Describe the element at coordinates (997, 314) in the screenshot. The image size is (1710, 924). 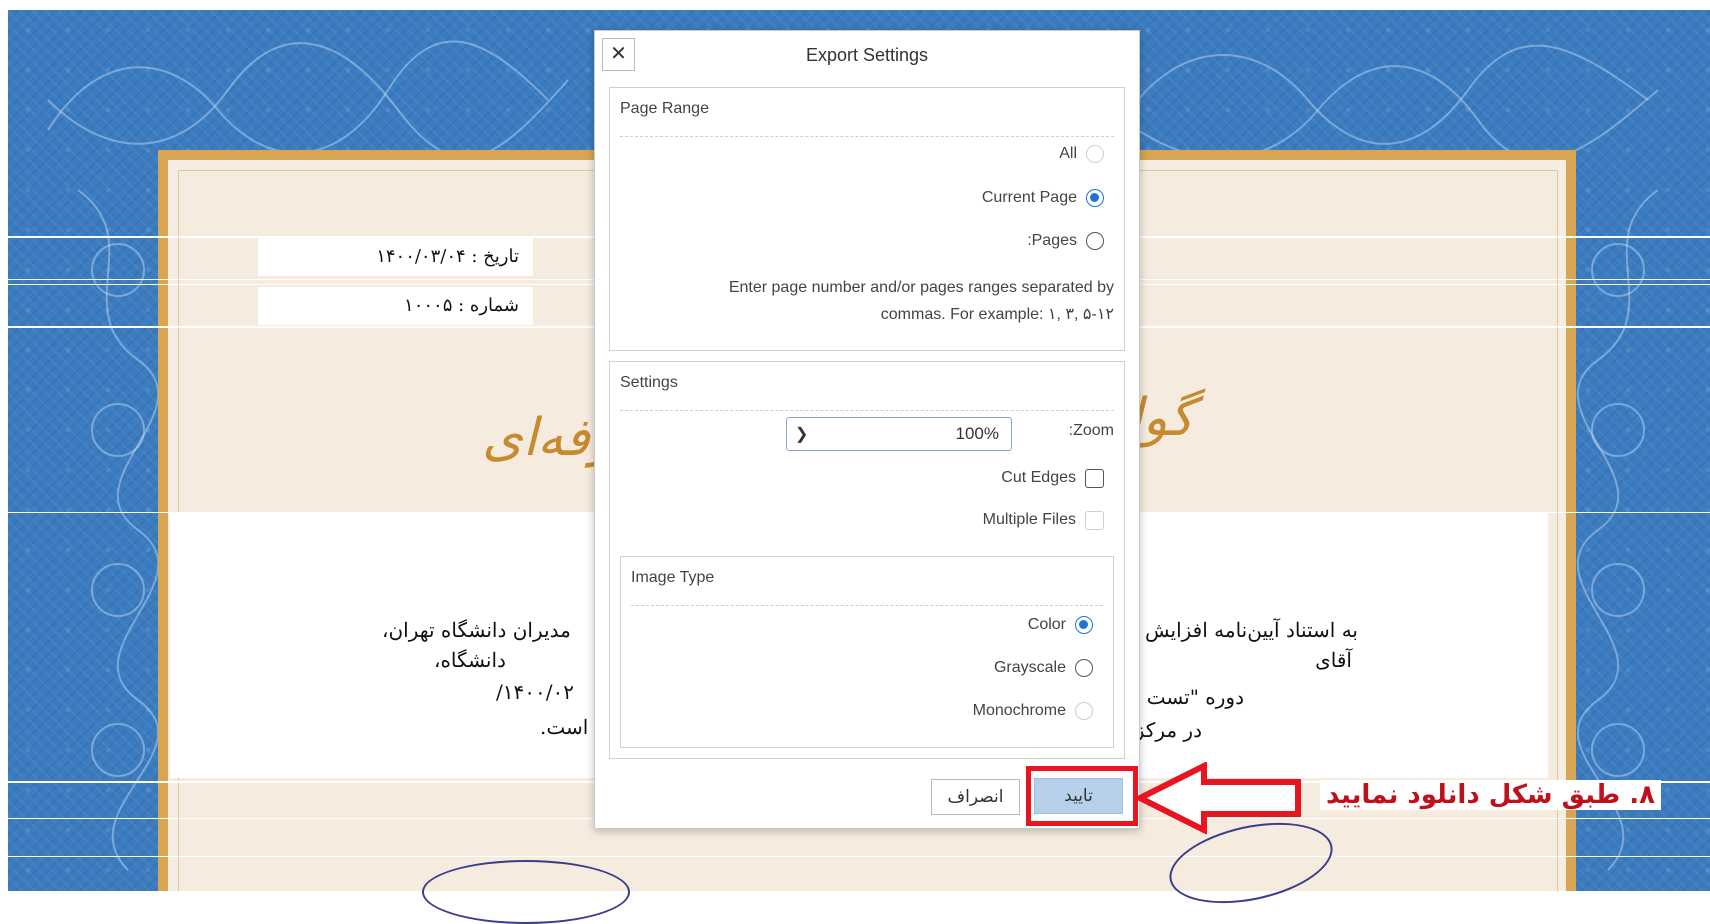
I see `pages-hint-line2: commas. For example: ۱, ۳, ۵-۱۲` at that location.